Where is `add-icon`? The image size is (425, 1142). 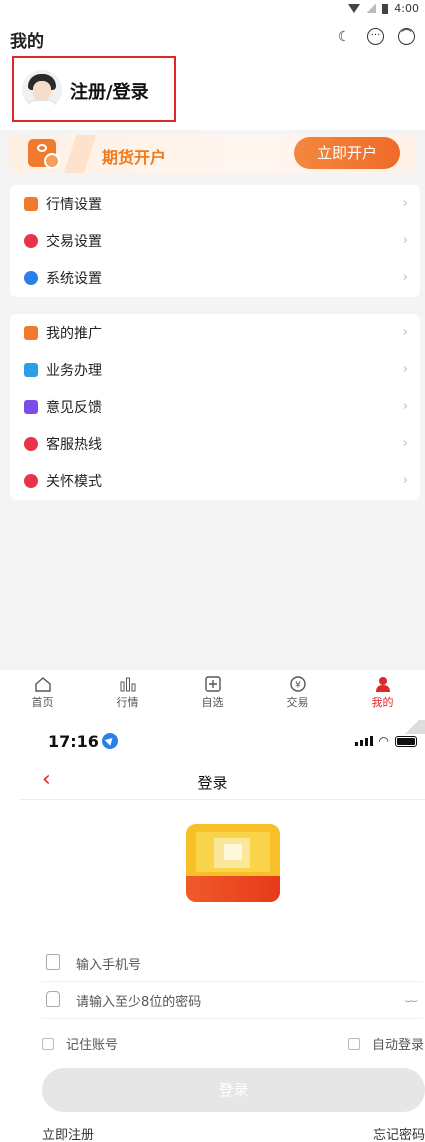
add-icon is located at coordinates (212, 684).